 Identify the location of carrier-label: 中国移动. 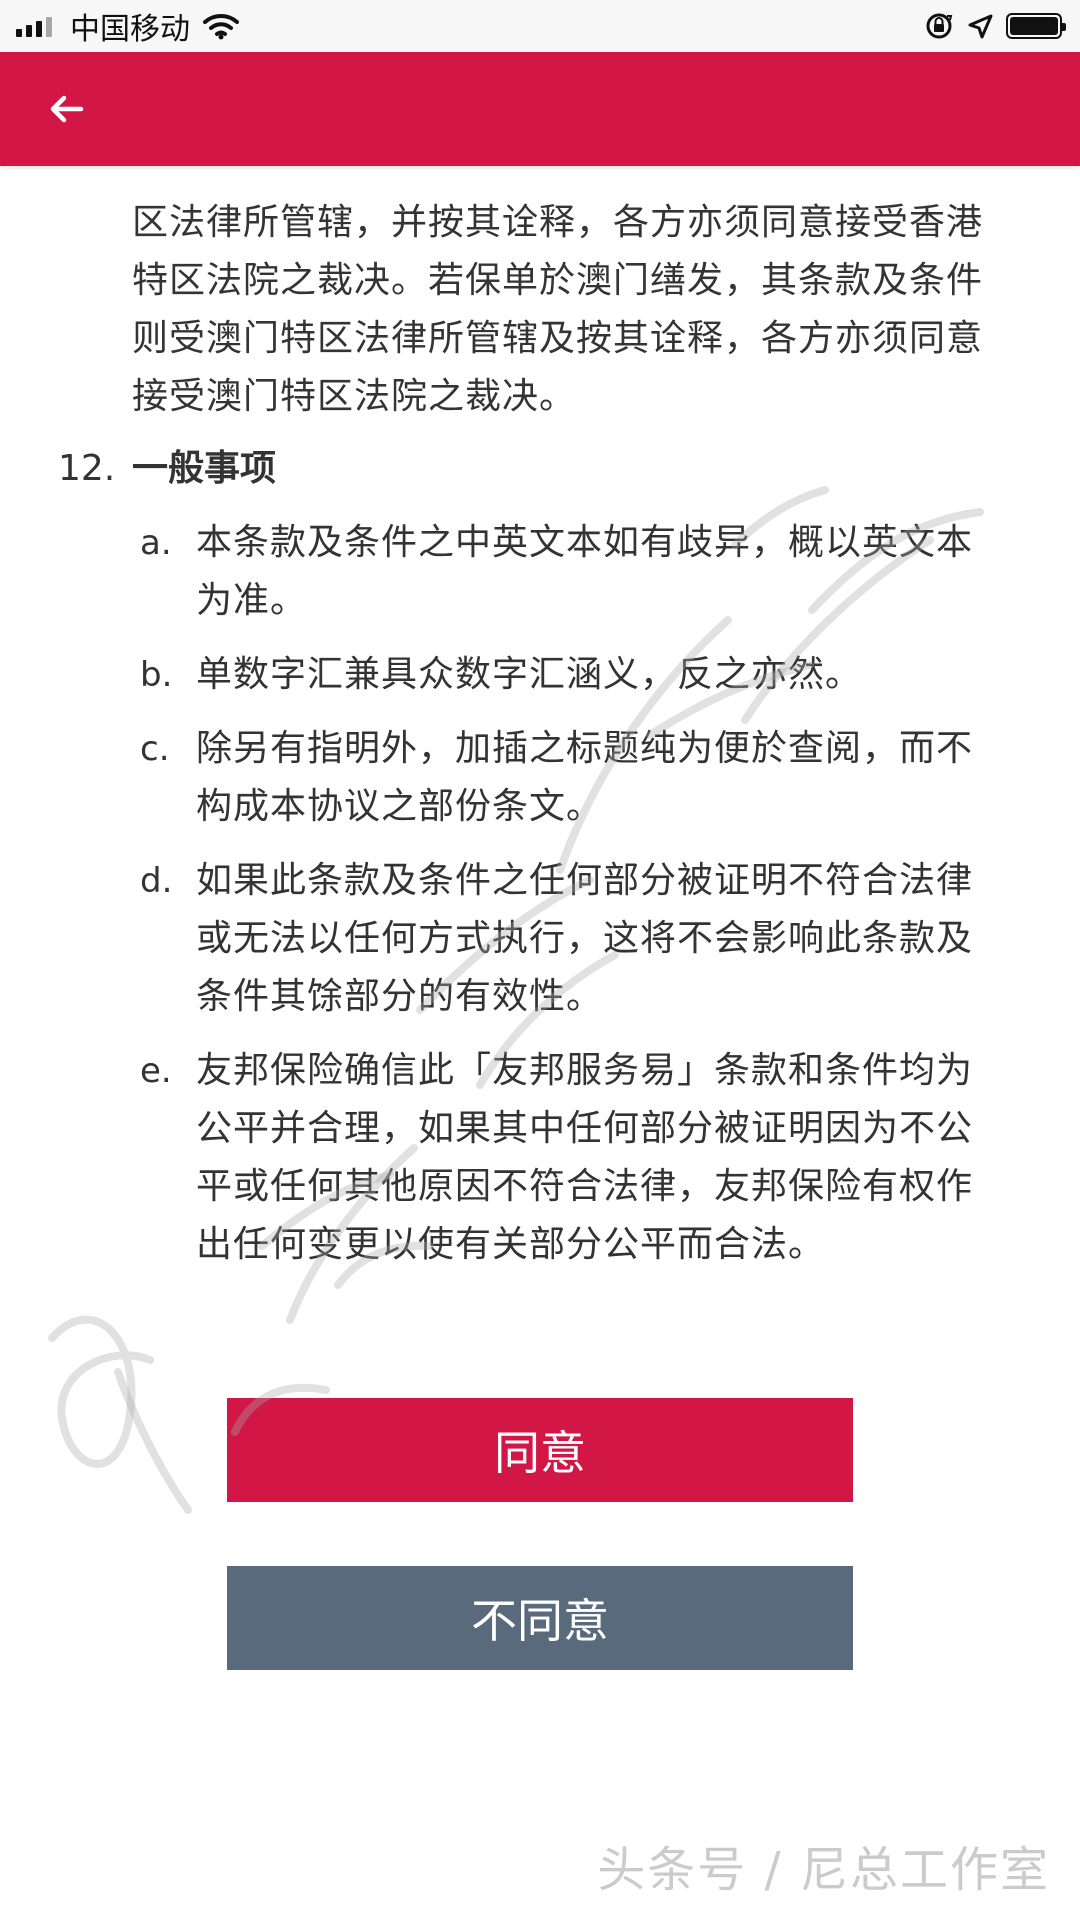
(130, 29).